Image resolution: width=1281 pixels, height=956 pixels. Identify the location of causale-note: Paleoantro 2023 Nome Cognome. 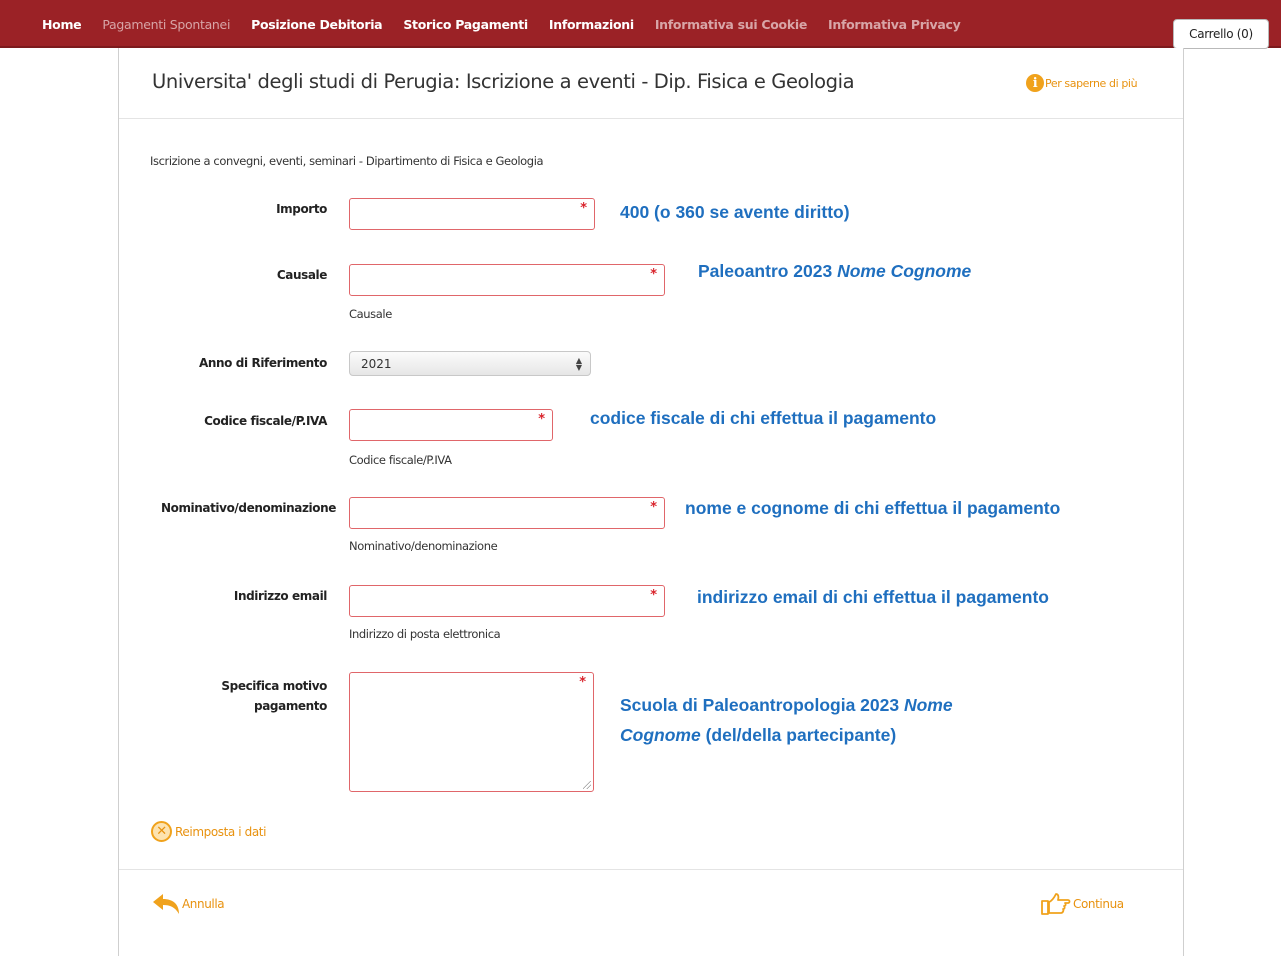
(834, 271).